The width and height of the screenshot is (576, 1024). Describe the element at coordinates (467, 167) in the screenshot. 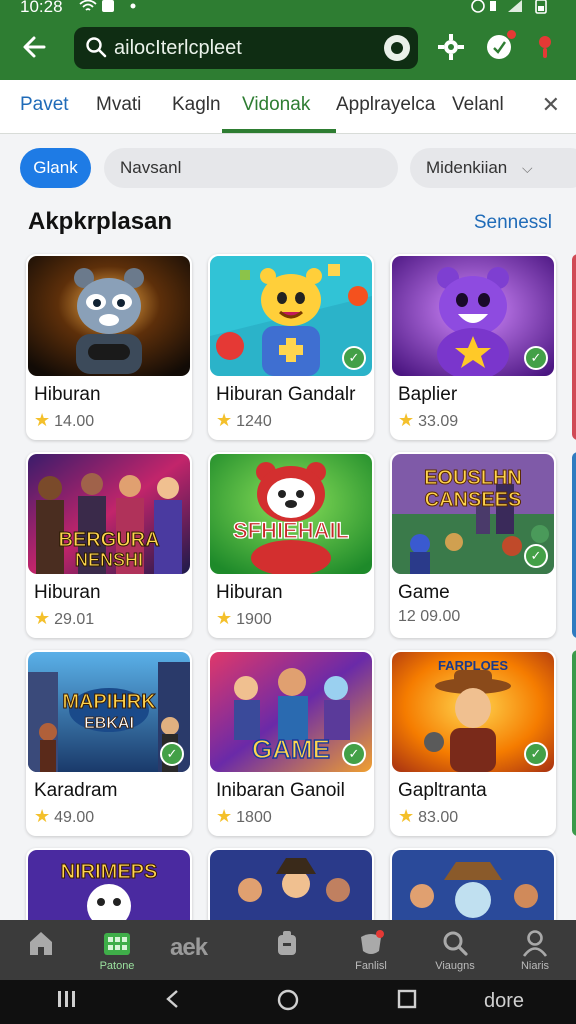

I see `filter-dropdown-label: Midenkiian` at that location.